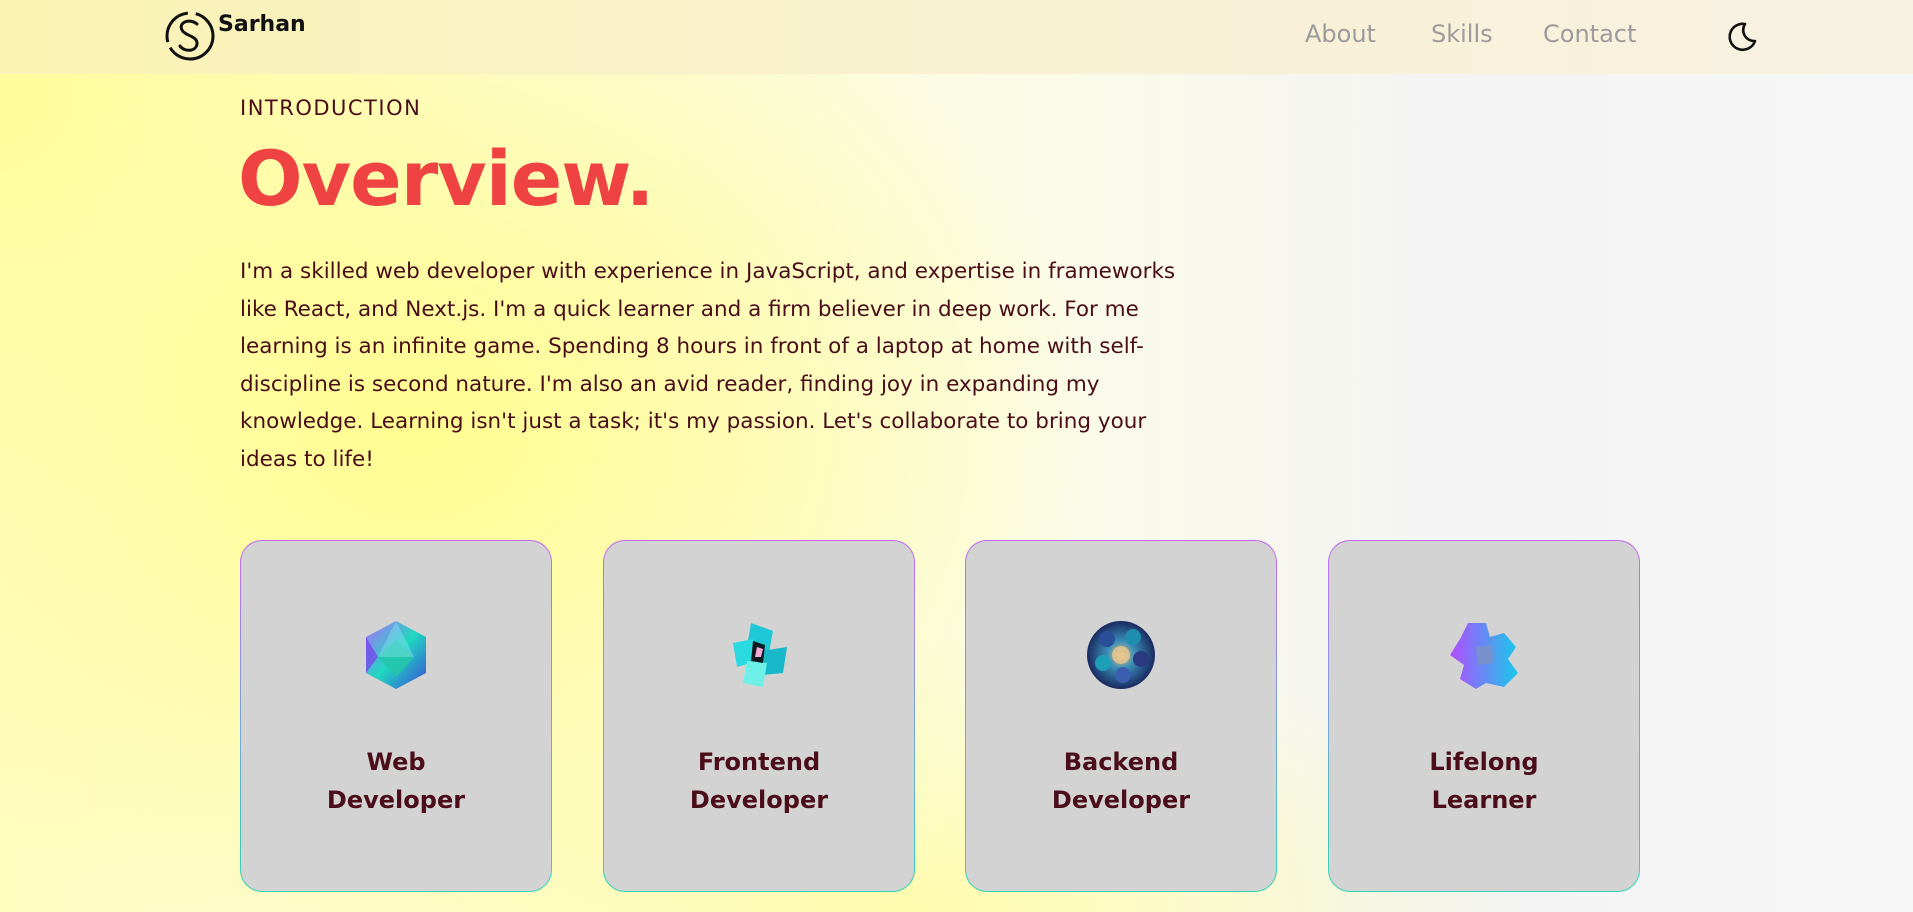 The width and height of the screenshot is (1913, 912). Describe the element at coordinates (760, 655) in the screenshot. I see `cube-cluster-icon` at that location.